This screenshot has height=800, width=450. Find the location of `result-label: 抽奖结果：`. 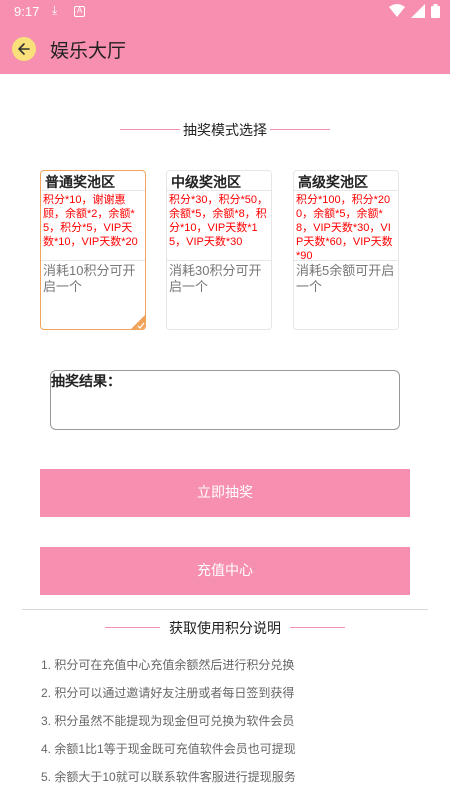

result-label: 抽奖结果： is located at coordinates (86, 382).